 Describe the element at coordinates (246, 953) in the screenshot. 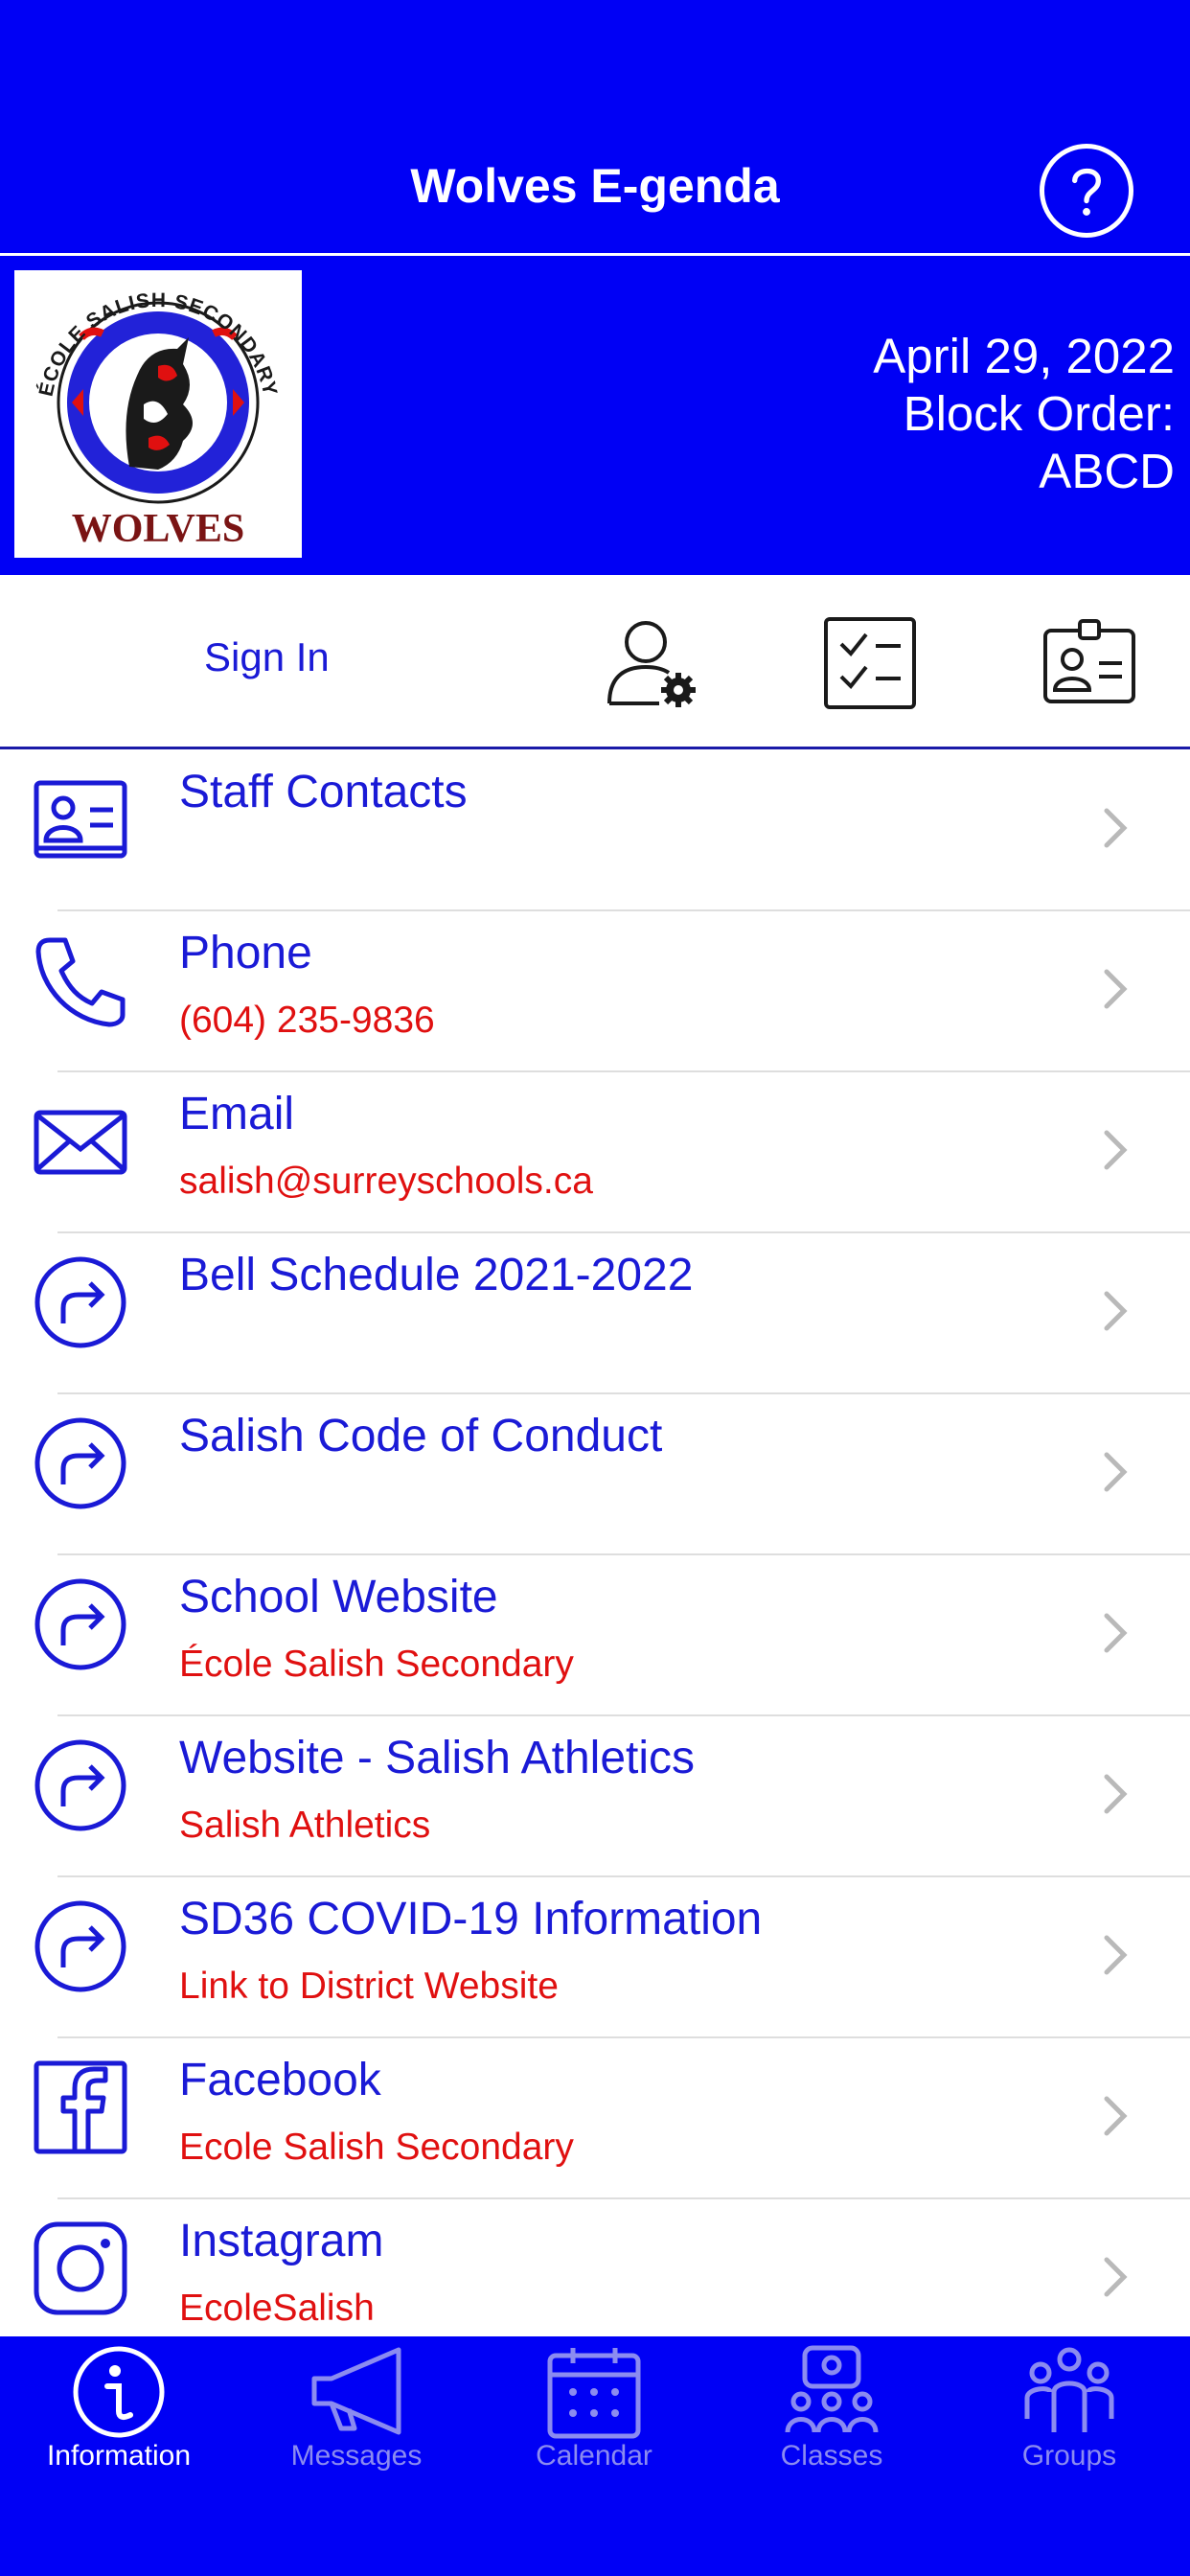

I see `menu-item-title: Phone` at that location.